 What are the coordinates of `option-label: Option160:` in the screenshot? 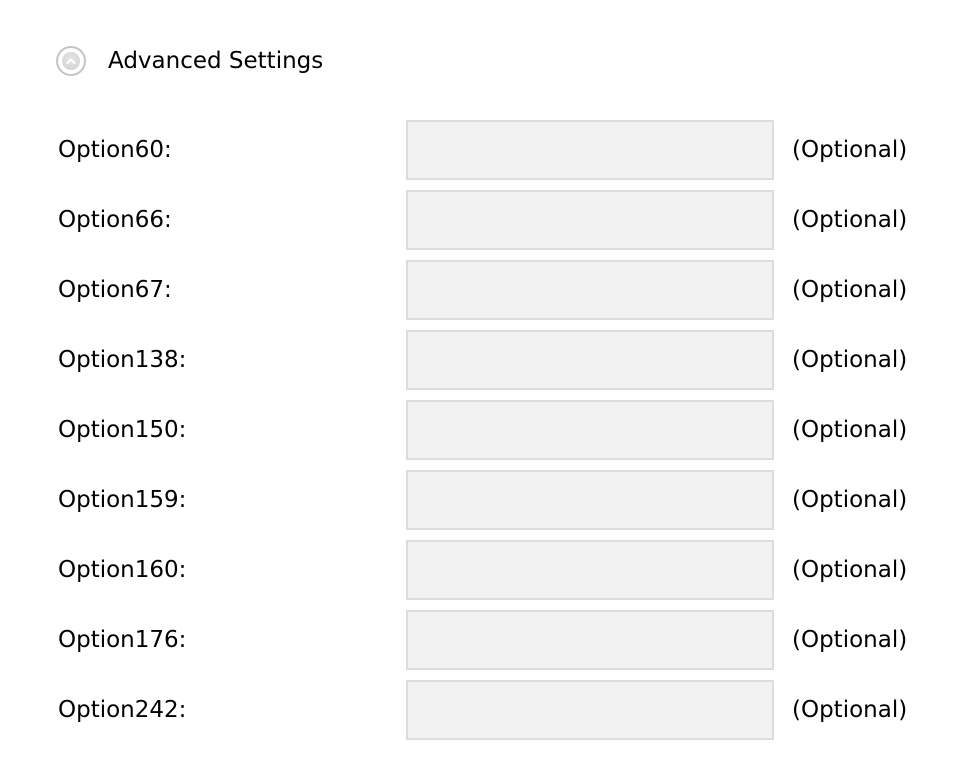 It's located at (122, 570).